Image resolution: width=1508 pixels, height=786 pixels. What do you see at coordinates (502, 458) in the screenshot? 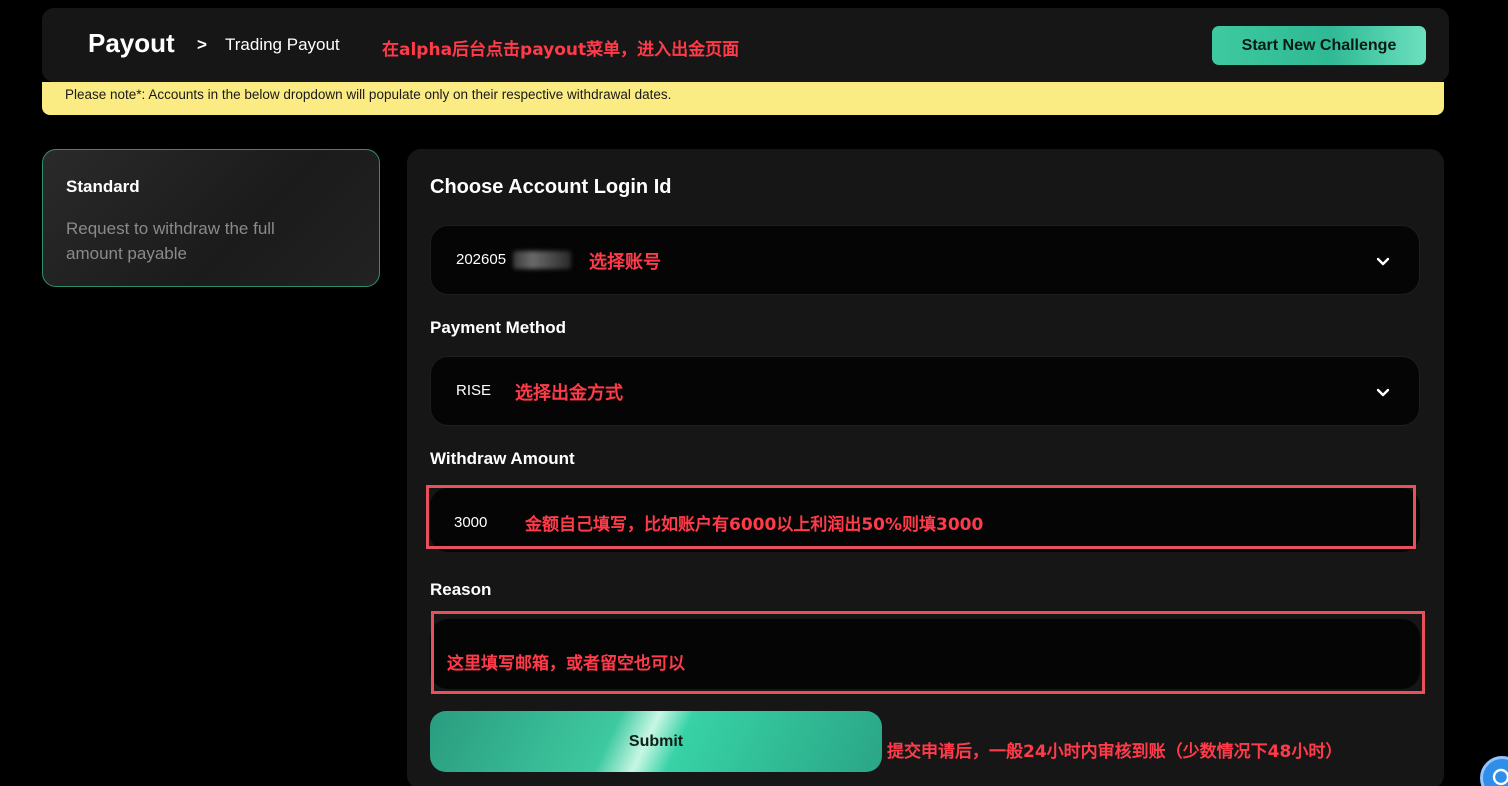
I see `withdraw-amount-label: Withdraw Amount` at bounding box center [502, 458].